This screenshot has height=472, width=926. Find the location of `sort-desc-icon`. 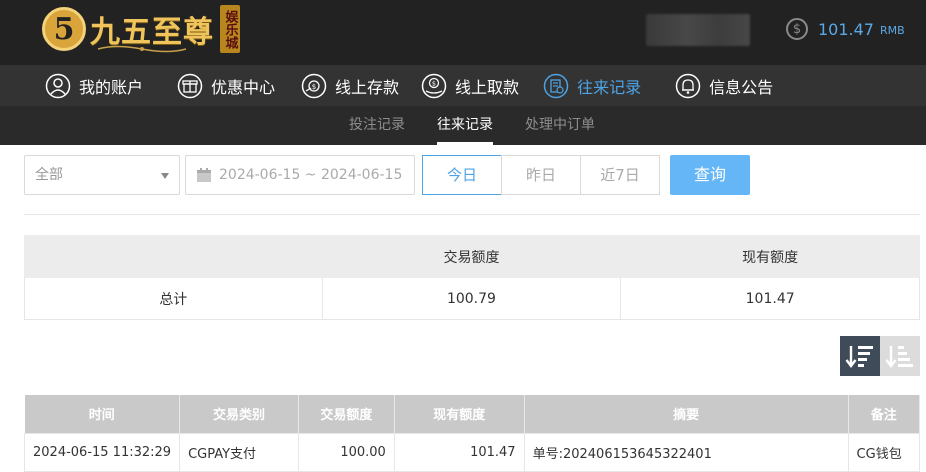

sort-desc-icon is located at coordinates (859, 357).